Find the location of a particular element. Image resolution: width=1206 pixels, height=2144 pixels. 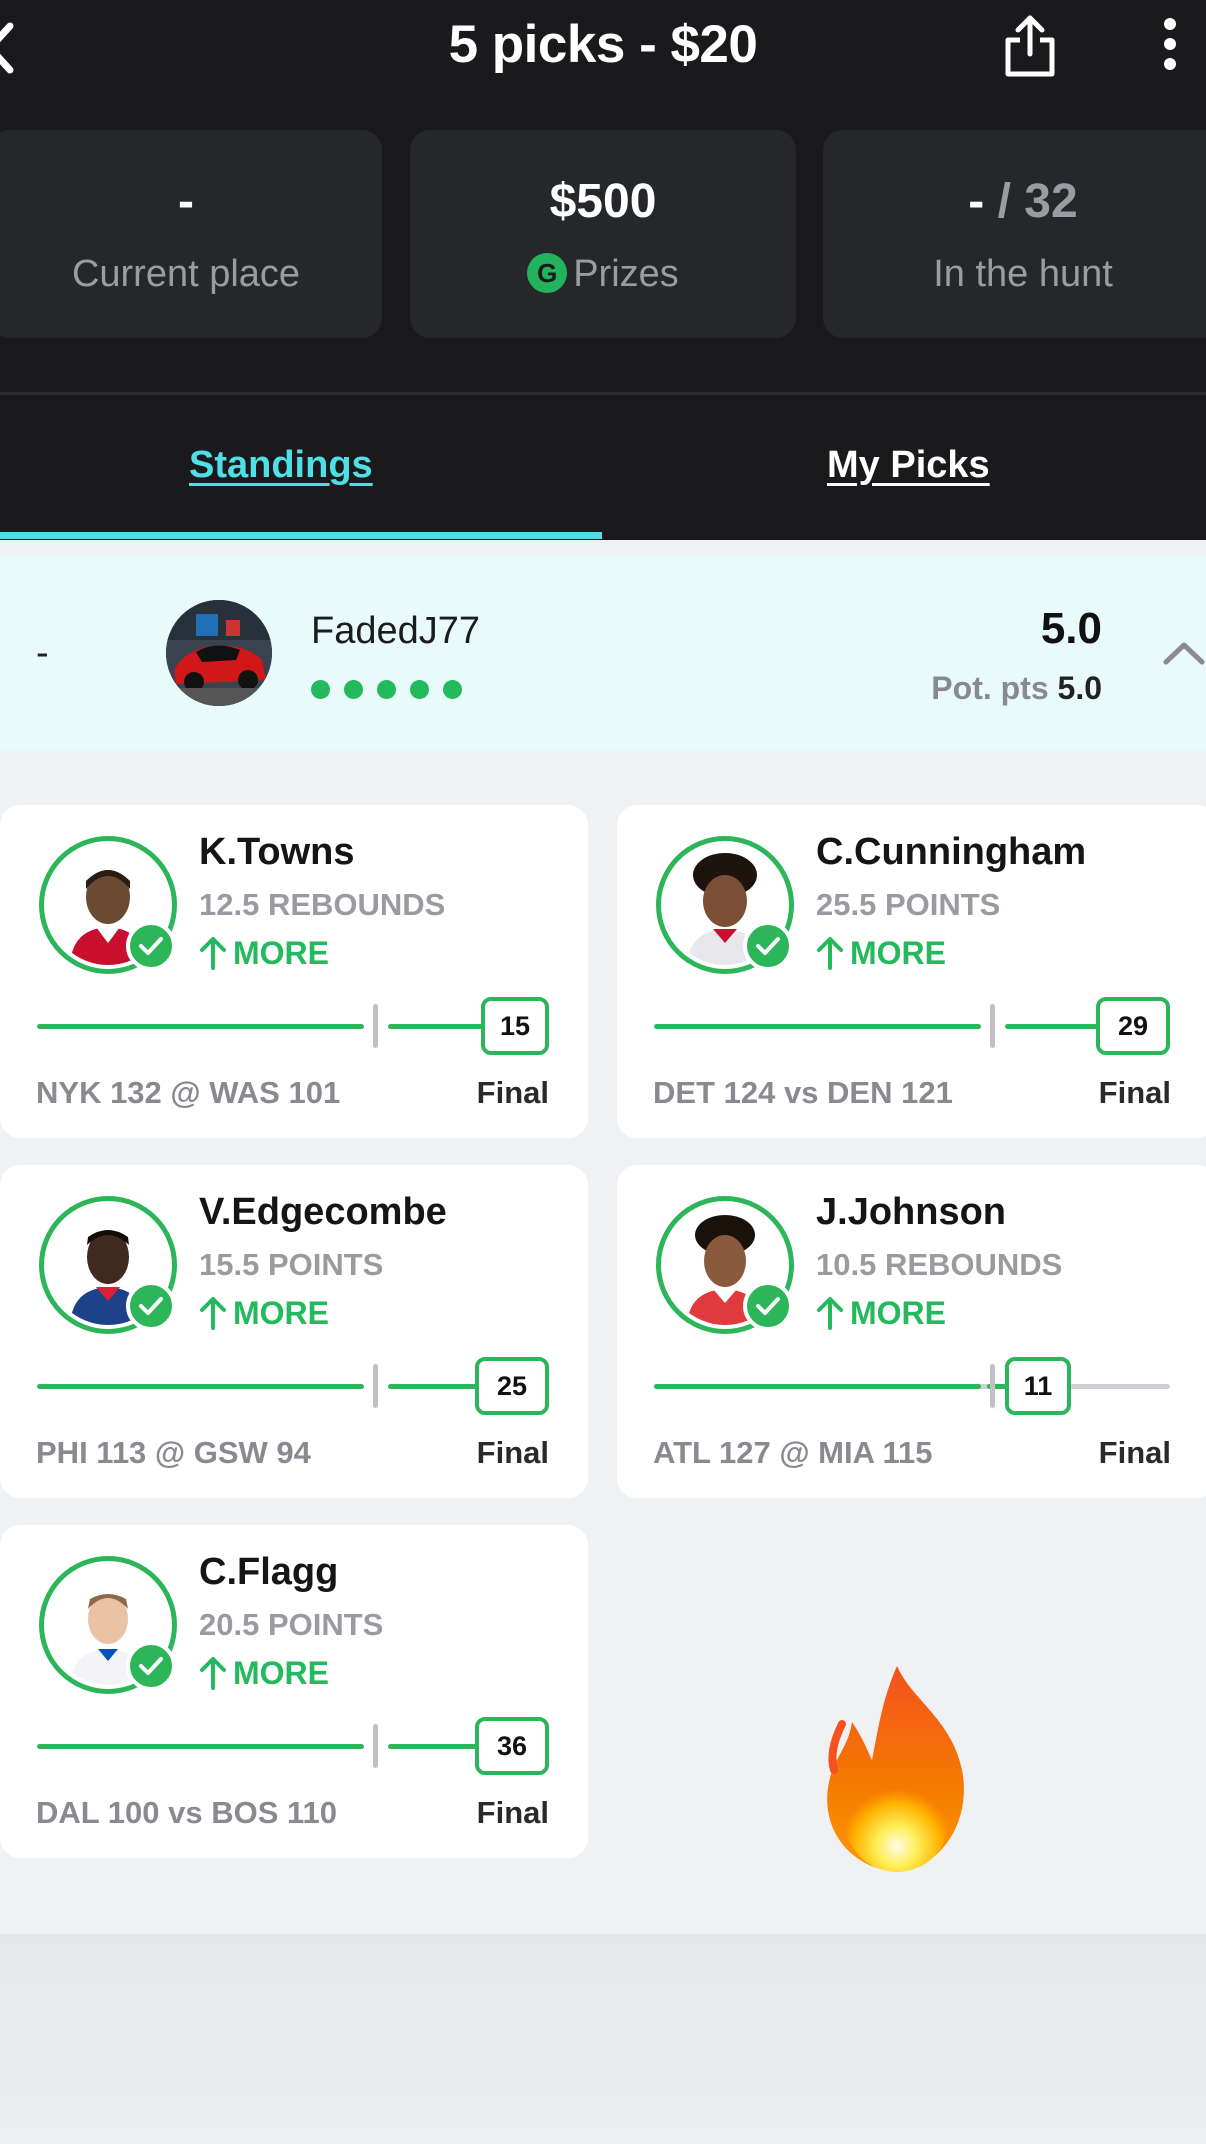

current-place-label: Current place is located at coordinates (186, 274).